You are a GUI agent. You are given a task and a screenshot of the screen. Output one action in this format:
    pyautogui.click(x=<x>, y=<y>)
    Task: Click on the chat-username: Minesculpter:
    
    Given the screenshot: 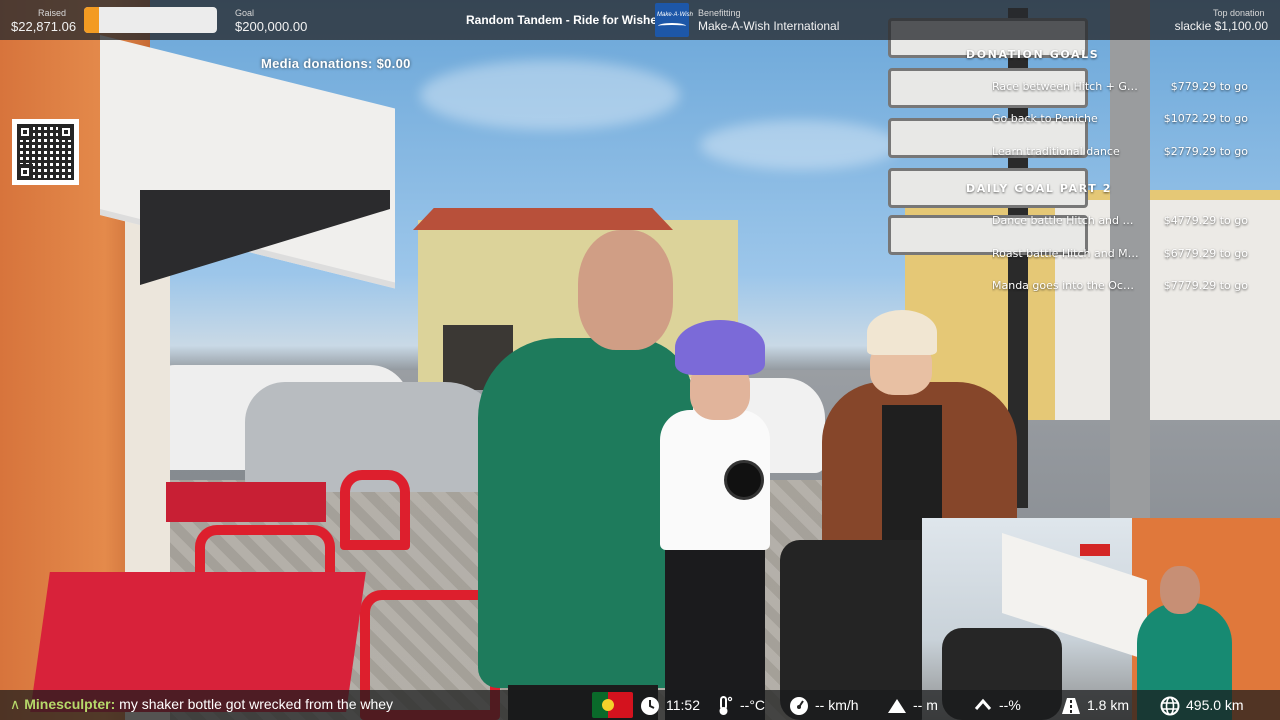 What is the action you would take?
    pyautogui.click(x=70, y=704)
    